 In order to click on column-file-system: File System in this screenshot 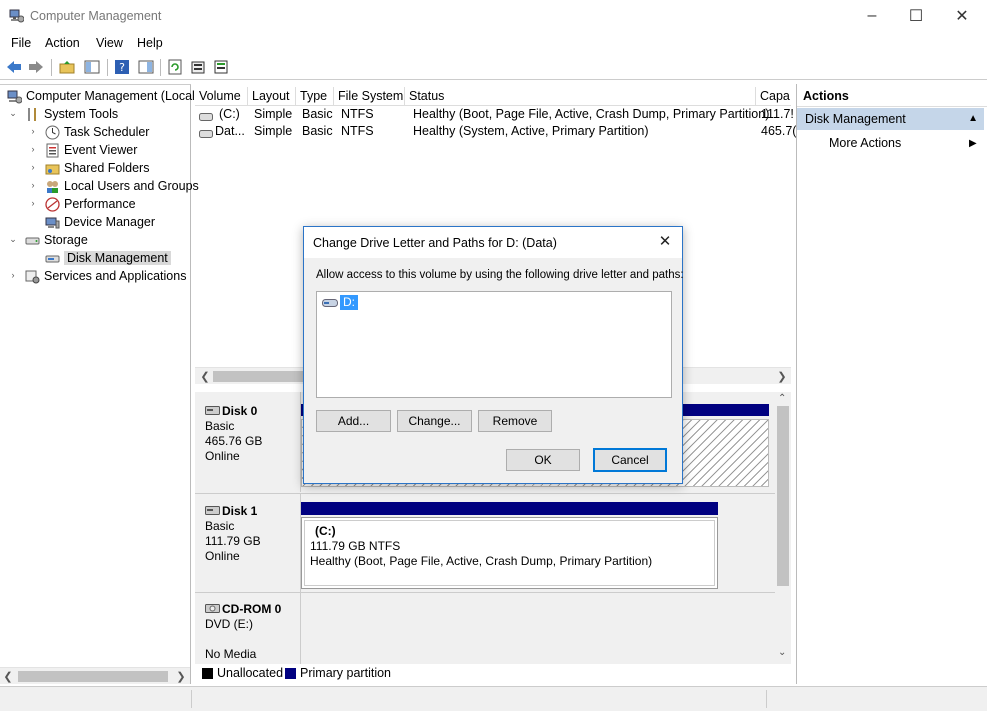, I will do `click(369, 96)`.